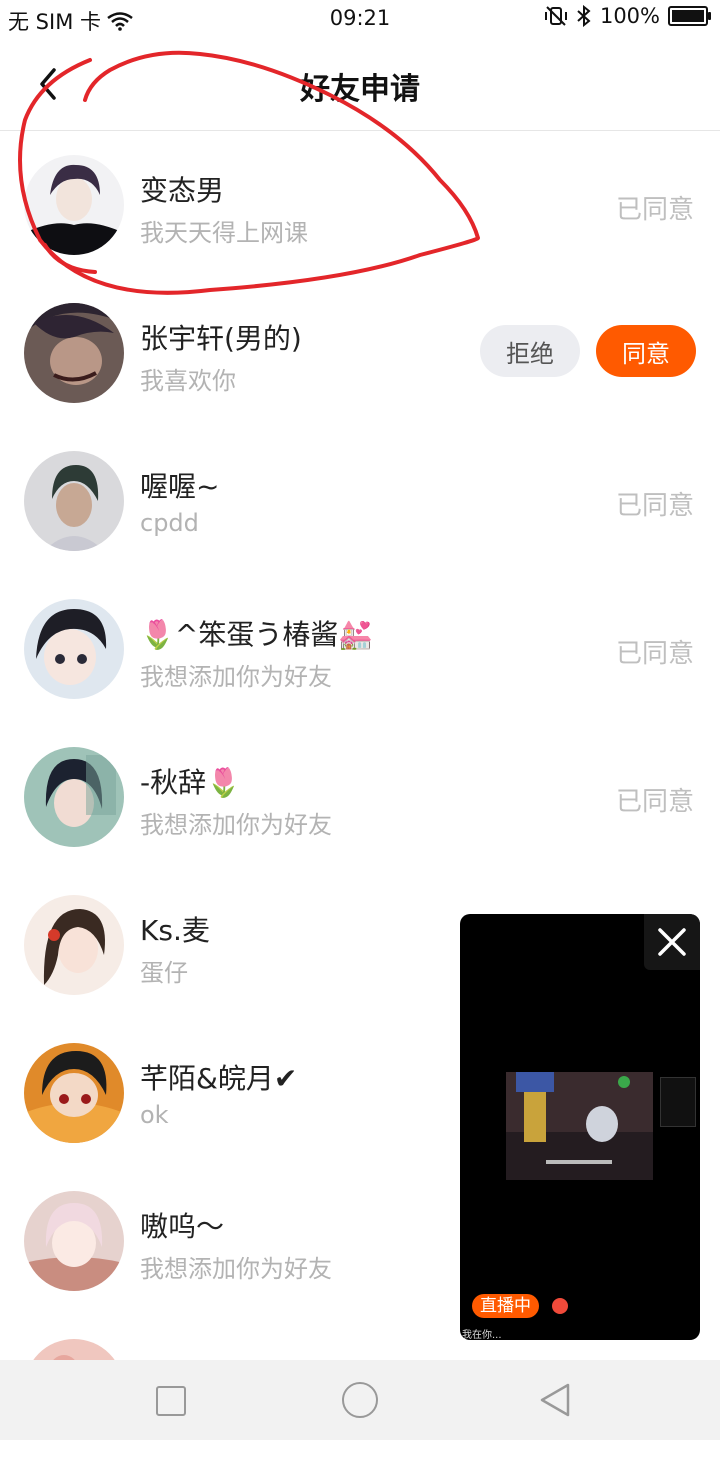  I want to click on reject-button: 拒绝, so click(530, 351).